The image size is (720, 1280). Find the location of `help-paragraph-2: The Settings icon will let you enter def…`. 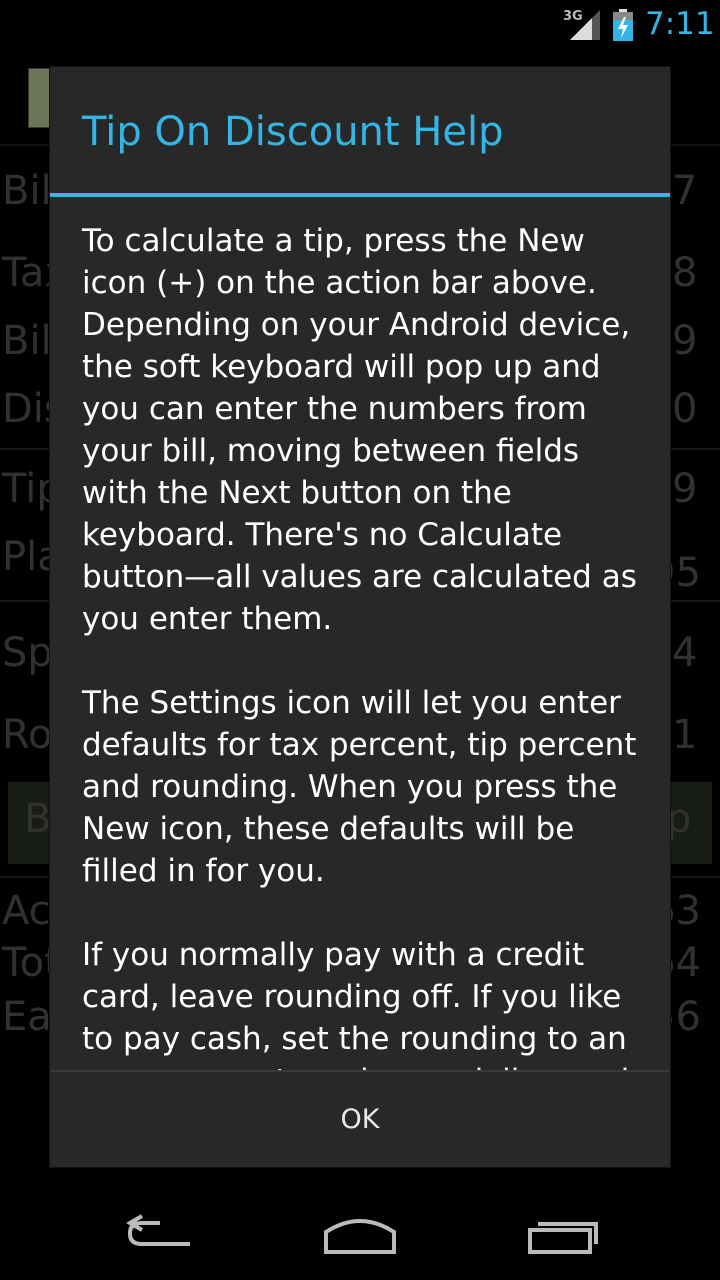

help-paragraph-2: The Settings icon will let you enter def… is located at coordinates (359, 787).